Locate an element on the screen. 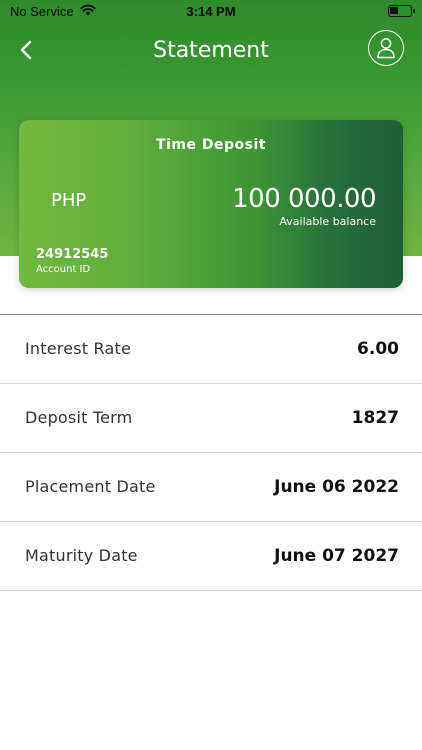 The image size is (422, 750). nav-bar: Statement is located at coordinates (211, 51).